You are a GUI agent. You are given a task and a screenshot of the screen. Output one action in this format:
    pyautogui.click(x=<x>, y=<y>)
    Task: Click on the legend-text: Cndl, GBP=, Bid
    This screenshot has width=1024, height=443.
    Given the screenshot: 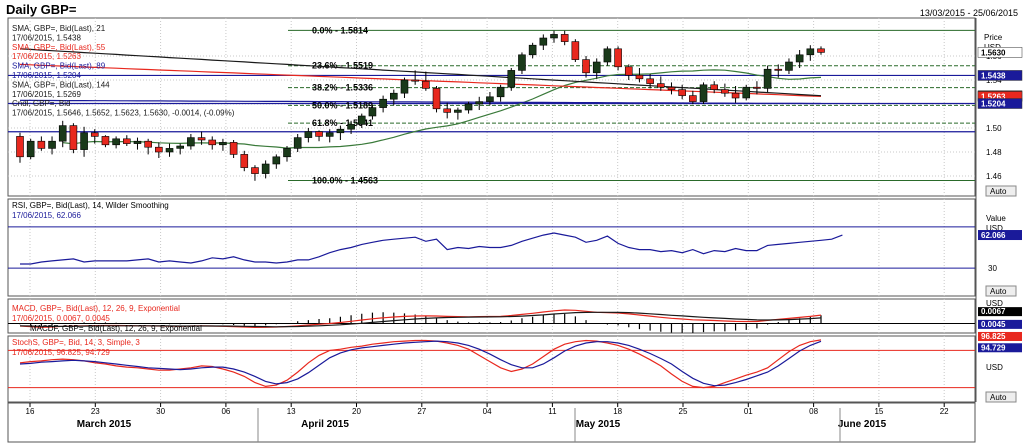 What is the action you would take?
    pyautogui.click(x=41, y=103)
    